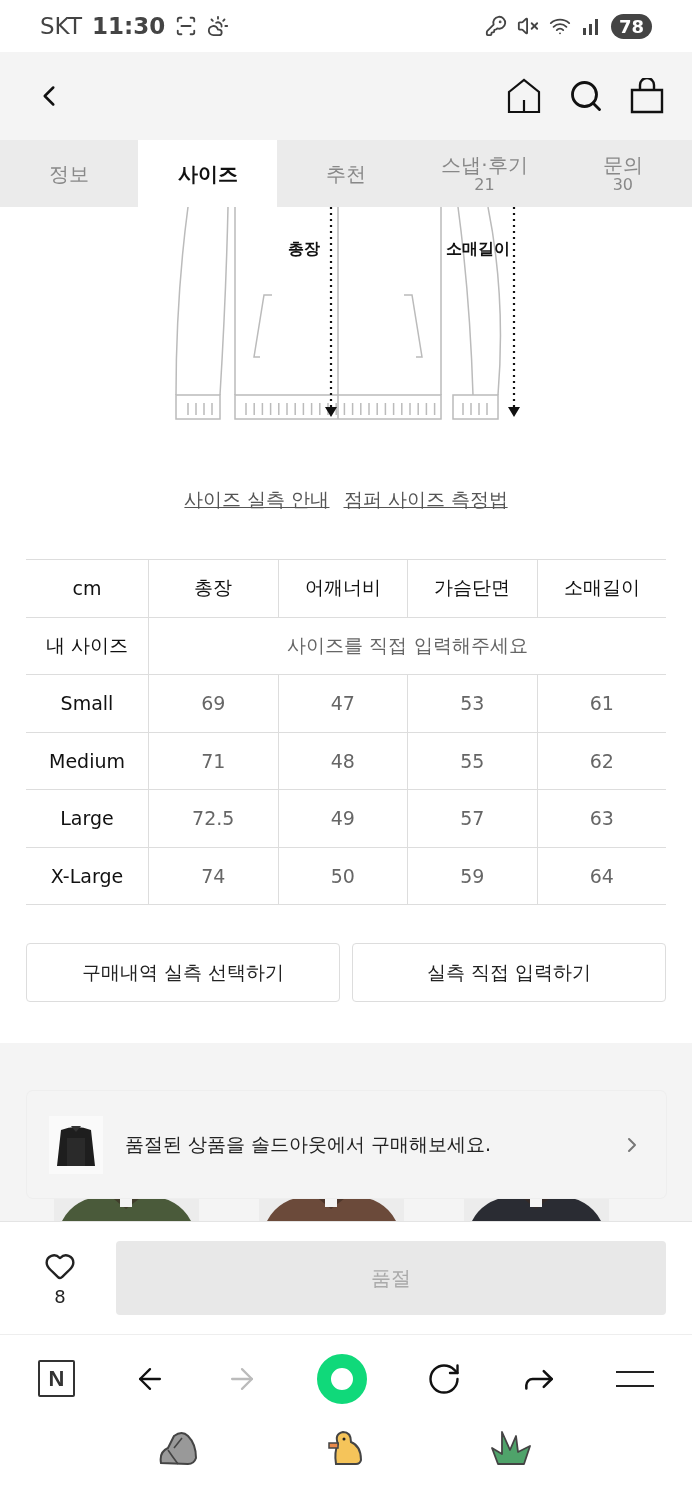 This screenshot has width=692, height=1500. Describe the element at coordinates (601, 761) in the screenshot. I see `table-cell: 62` at that location.